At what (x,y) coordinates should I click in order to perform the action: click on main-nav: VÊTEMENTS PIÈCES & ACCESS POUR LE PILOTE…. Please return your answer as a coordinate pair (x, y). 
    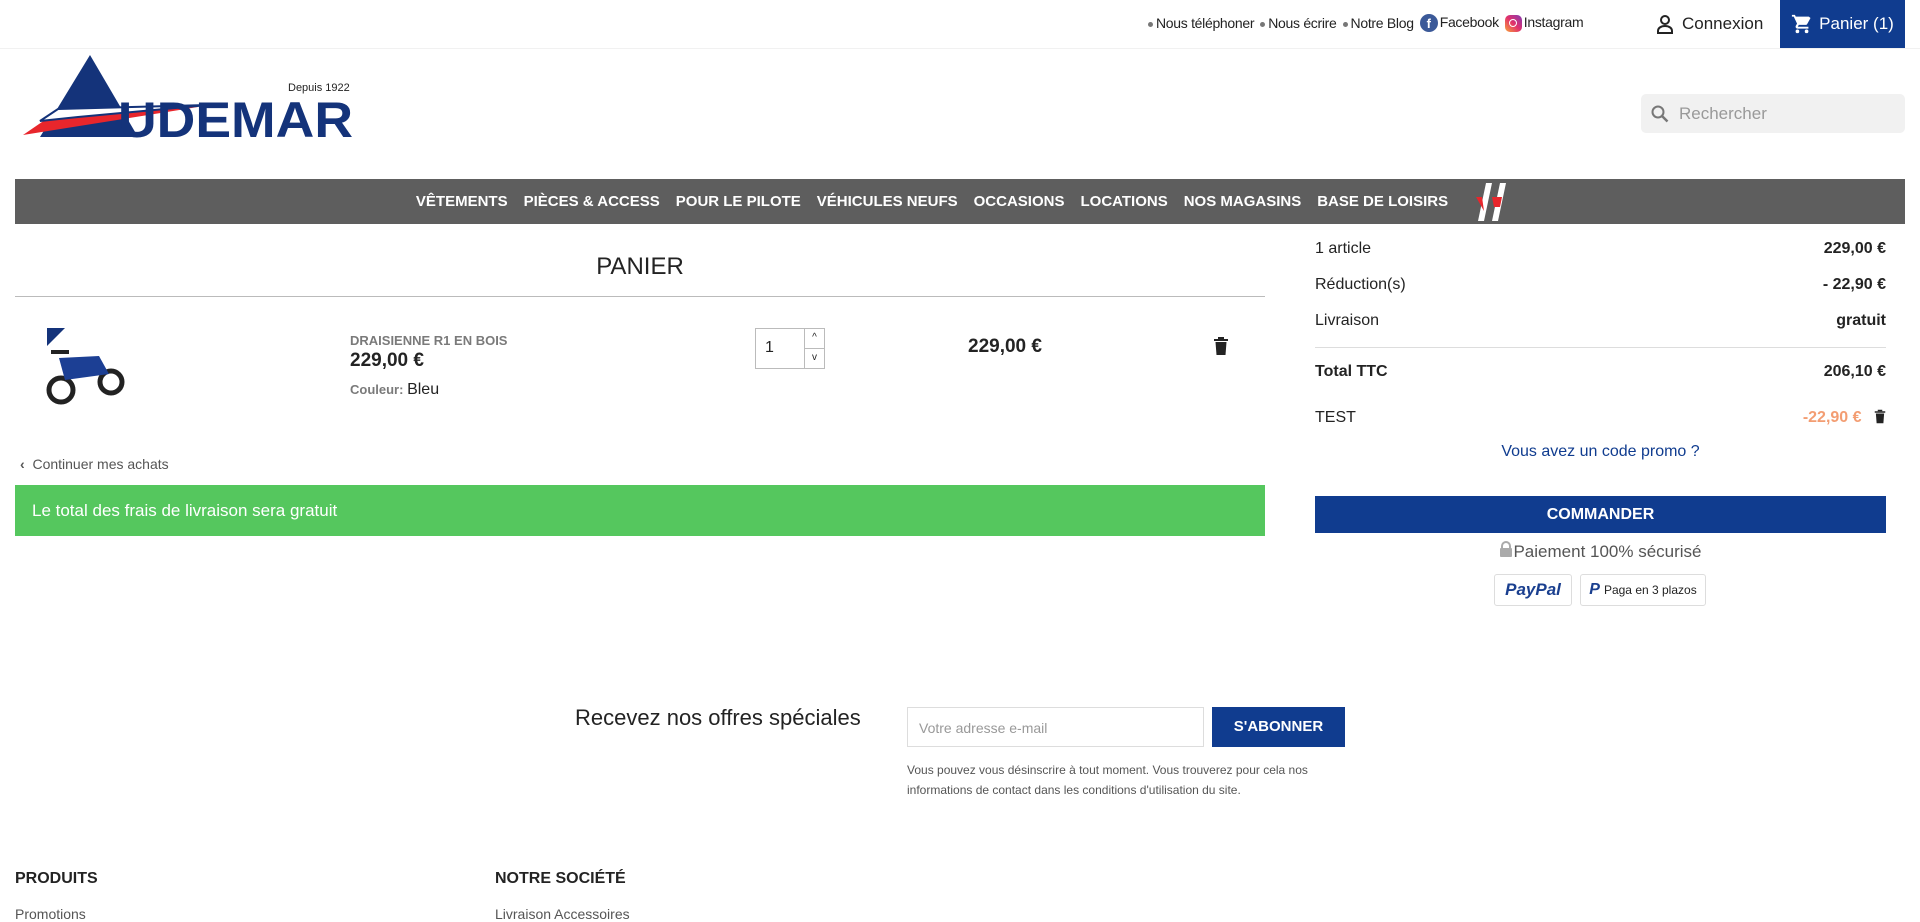
    Looking at the image, I should click on (960, 201).